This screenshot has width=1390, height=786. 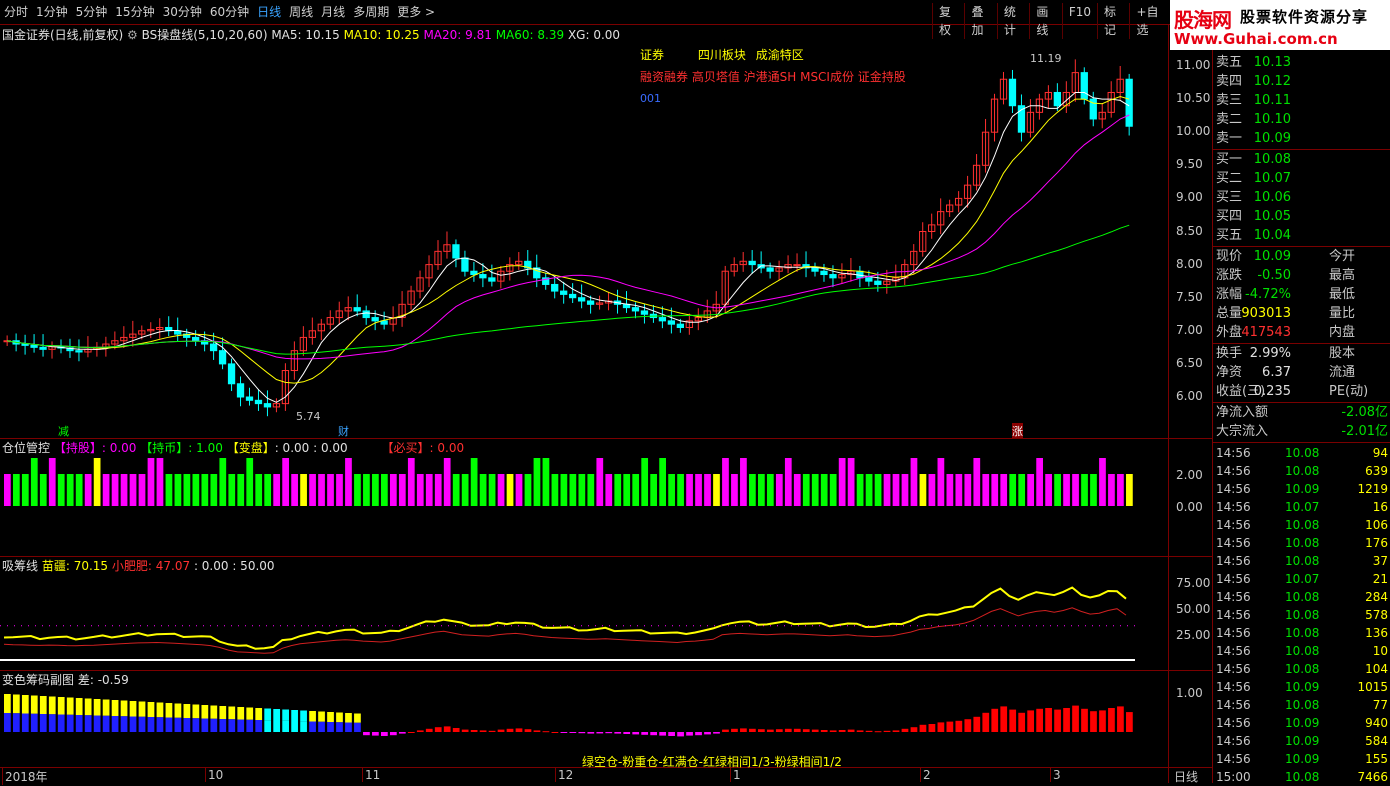 What do you see at coordinates (1017, 431) in the screenshot?
I see `event-tag-3: 涨` at bounding box center [1017, 431].